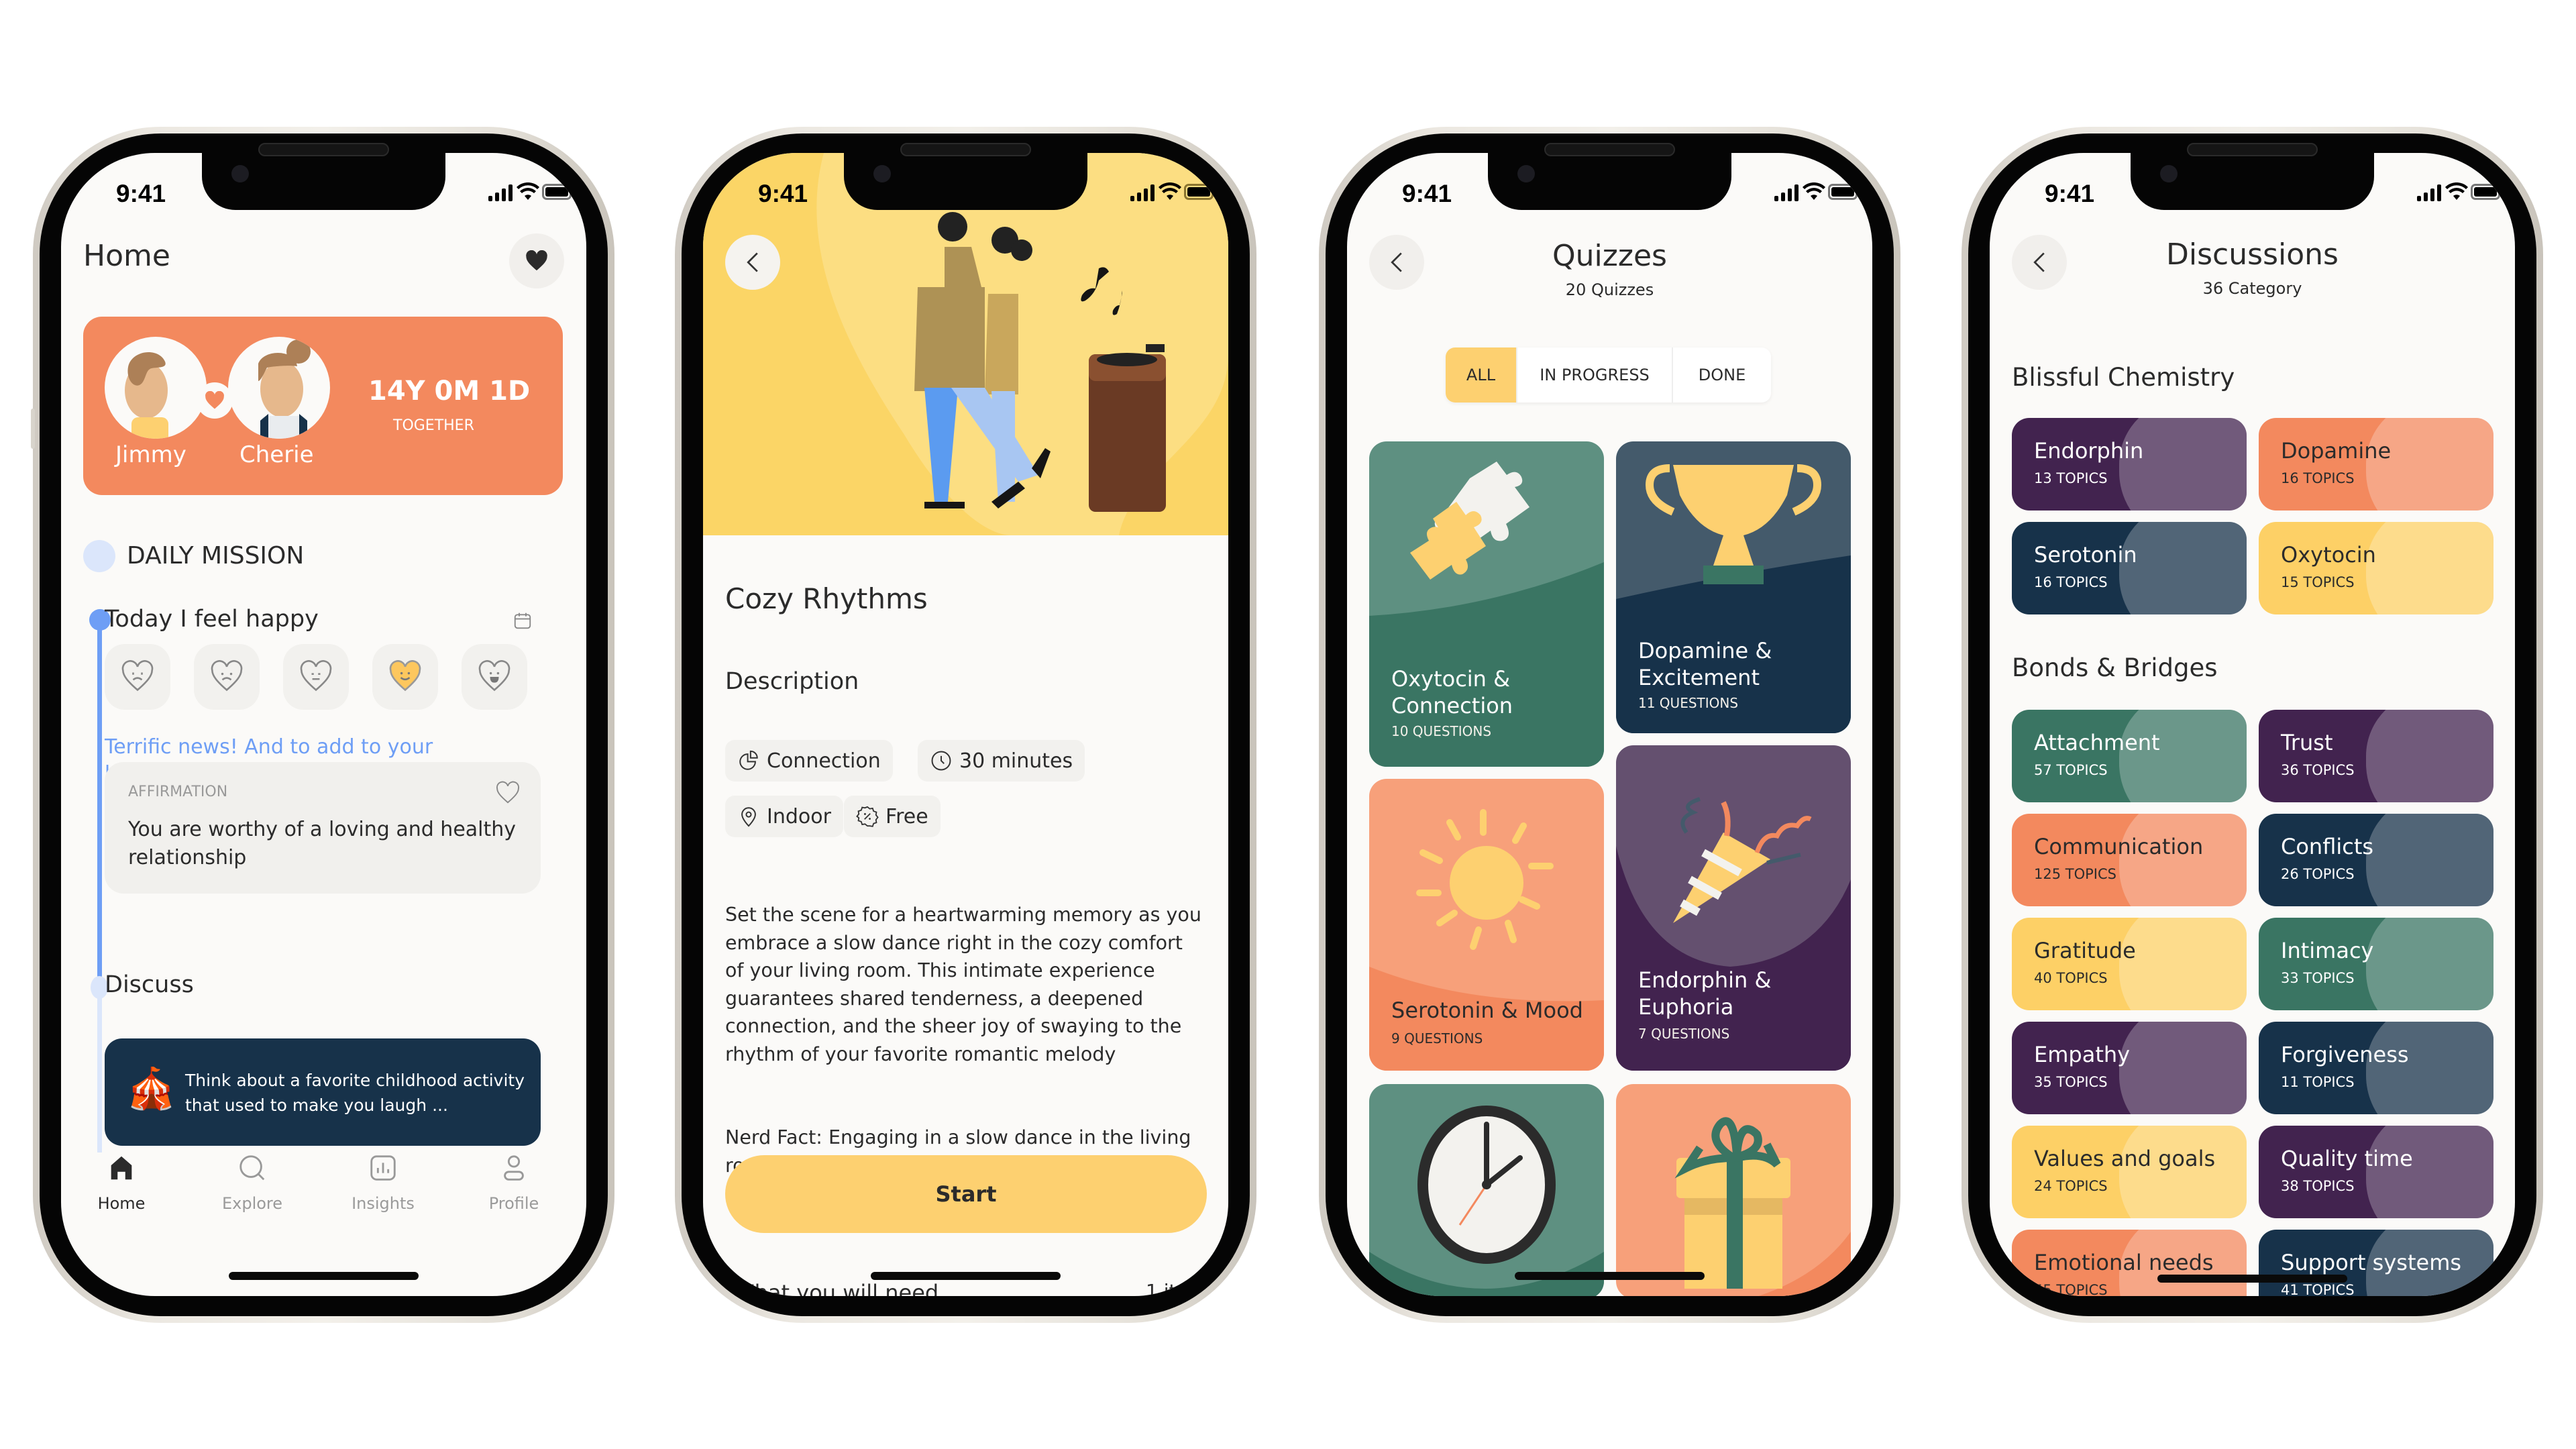 The width and height of the screenshot is (2576, 1449). I want to click on category-topic-count: 35 TOPICS, so click(2071, 1082).